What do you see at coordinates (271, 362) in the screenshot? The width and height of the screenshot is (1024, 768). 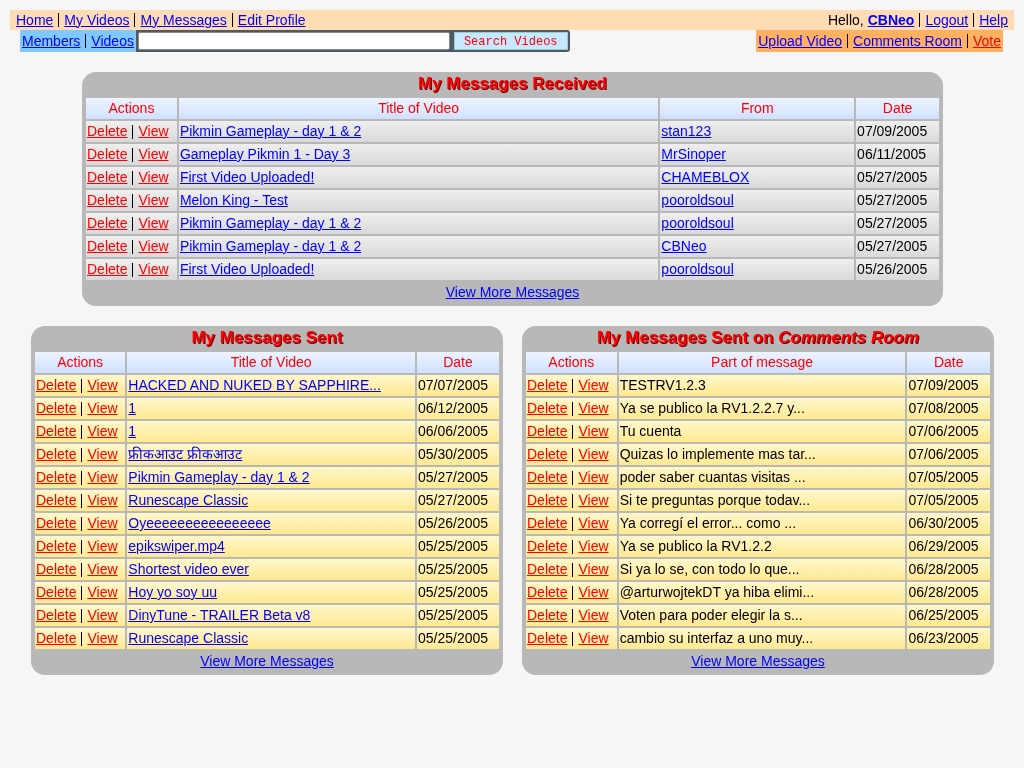 I see `column-header: Title of Video` at bounding box center [271, 362].